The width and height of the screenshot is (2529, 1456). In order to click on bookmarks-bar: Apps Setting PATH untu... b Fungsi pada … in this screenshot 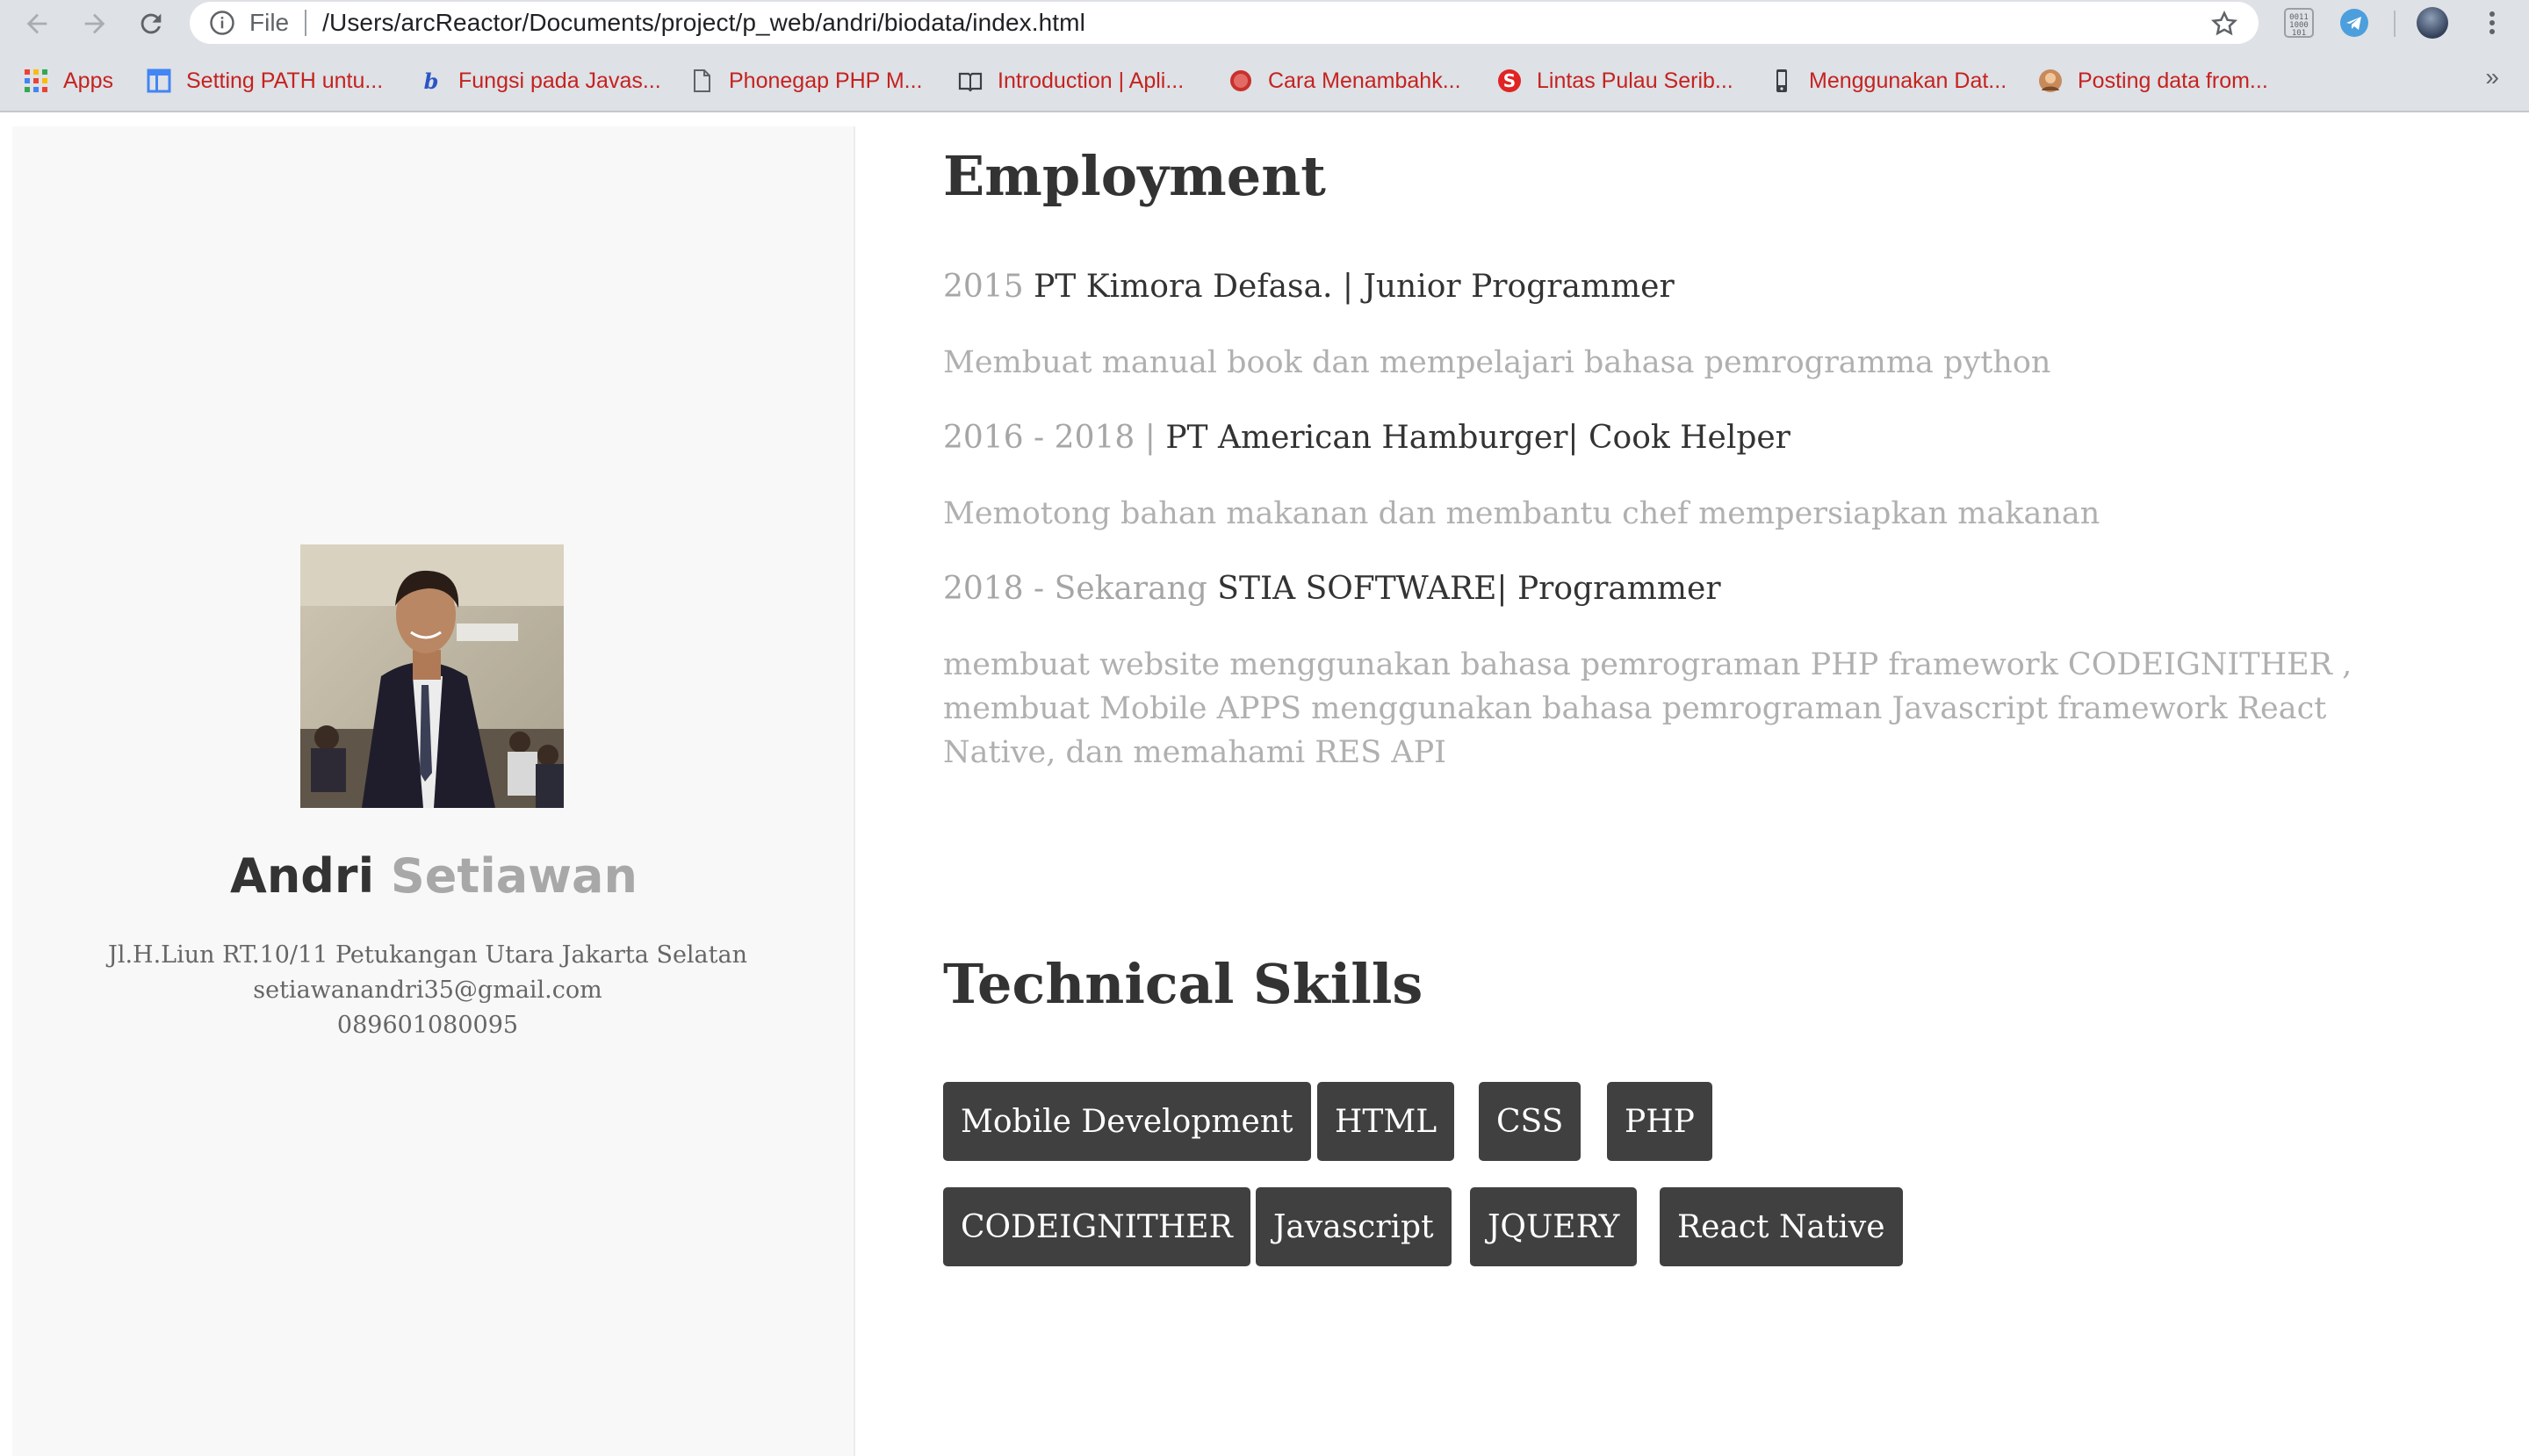, I will do `click(1265, 79)`.